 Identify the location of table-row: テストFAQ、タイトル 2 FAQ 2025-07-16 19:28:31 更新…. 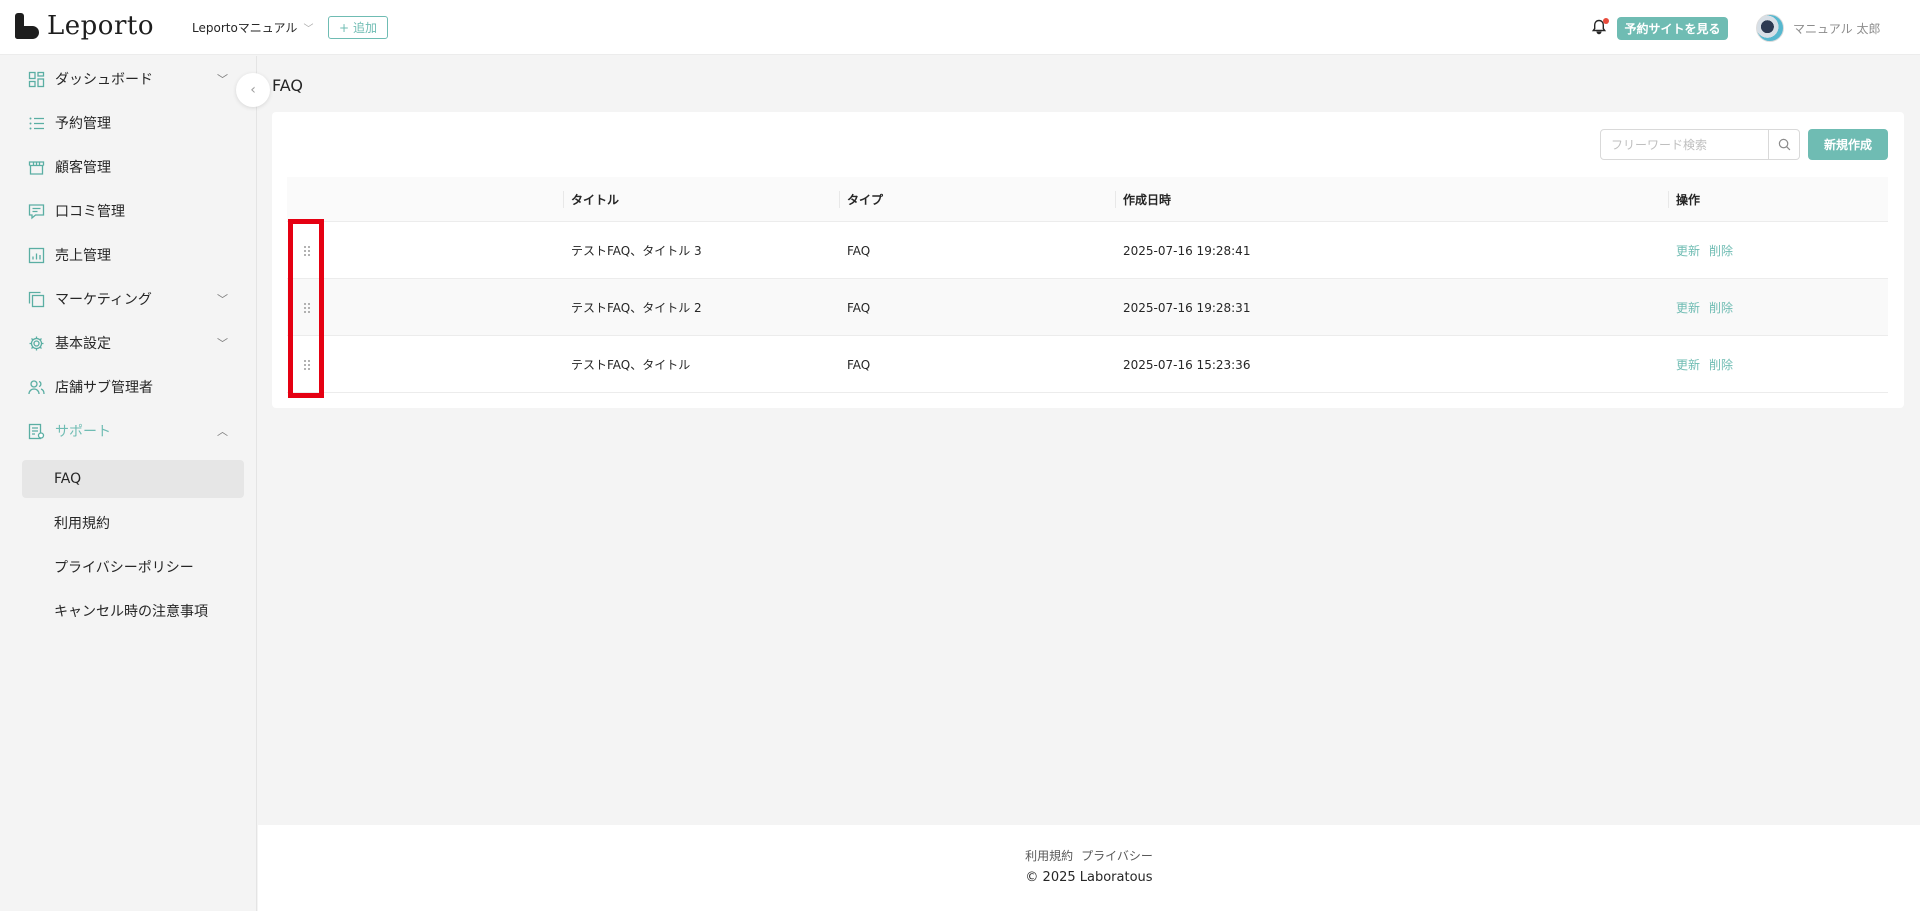
(1087, 307).